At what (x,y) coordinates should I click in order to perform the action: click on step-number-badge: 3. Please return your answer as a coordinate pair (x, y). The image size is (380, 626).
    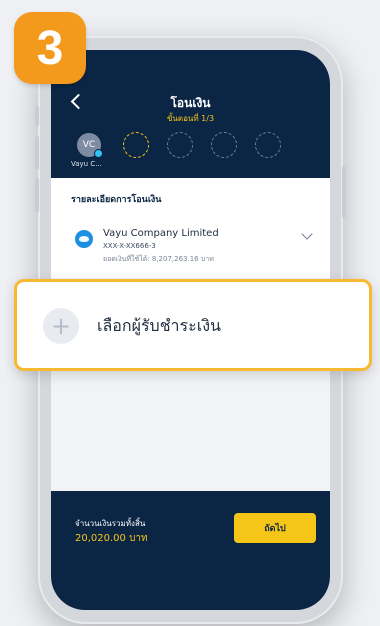
    Looking at the image, I should click on (50, 48).